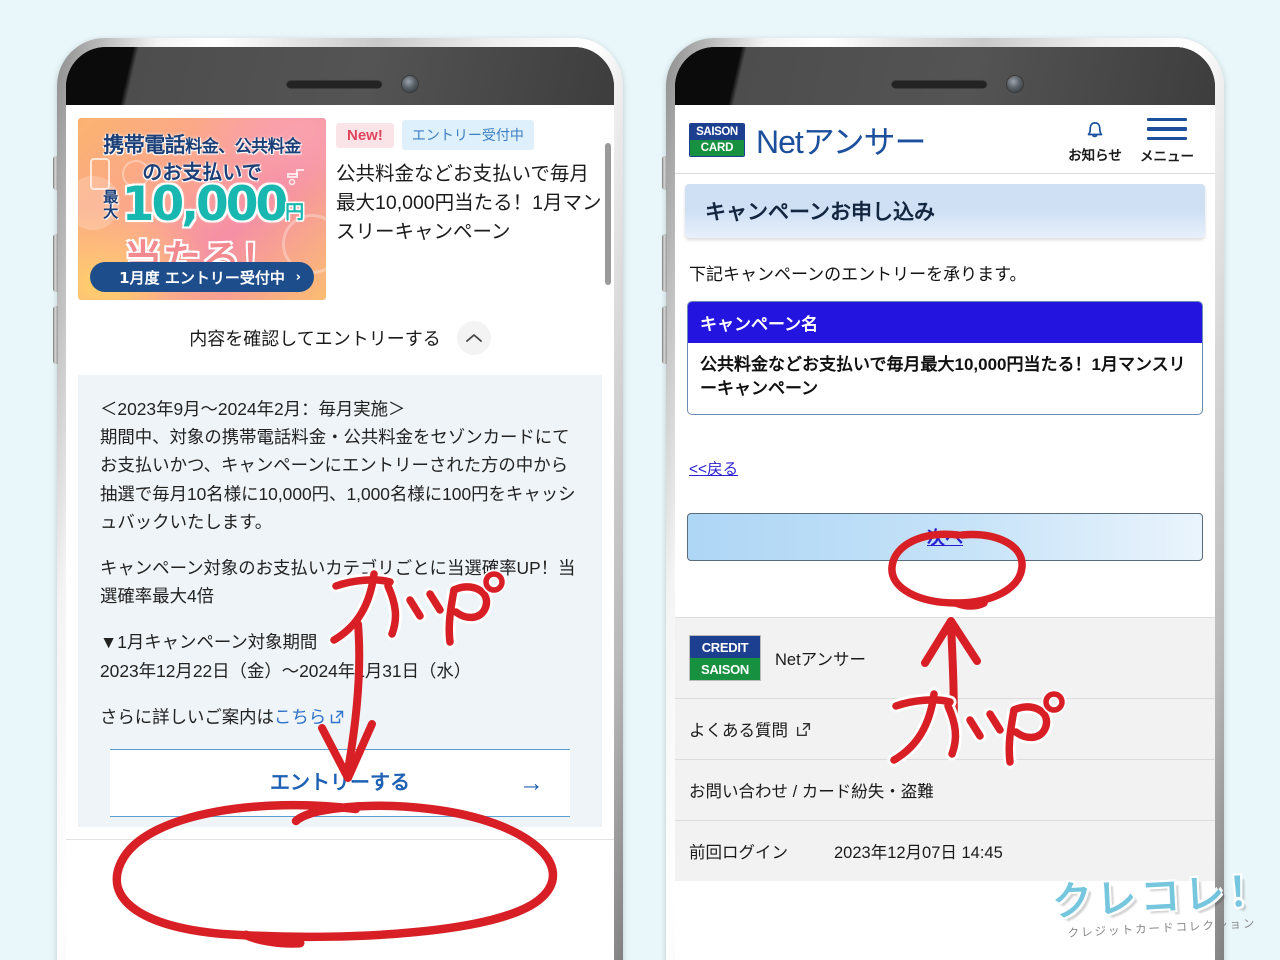 Image resolution: width=1280 pixels, height=960 pixels. I want to click on phone-volume-down-button-right, so click(664, 335).